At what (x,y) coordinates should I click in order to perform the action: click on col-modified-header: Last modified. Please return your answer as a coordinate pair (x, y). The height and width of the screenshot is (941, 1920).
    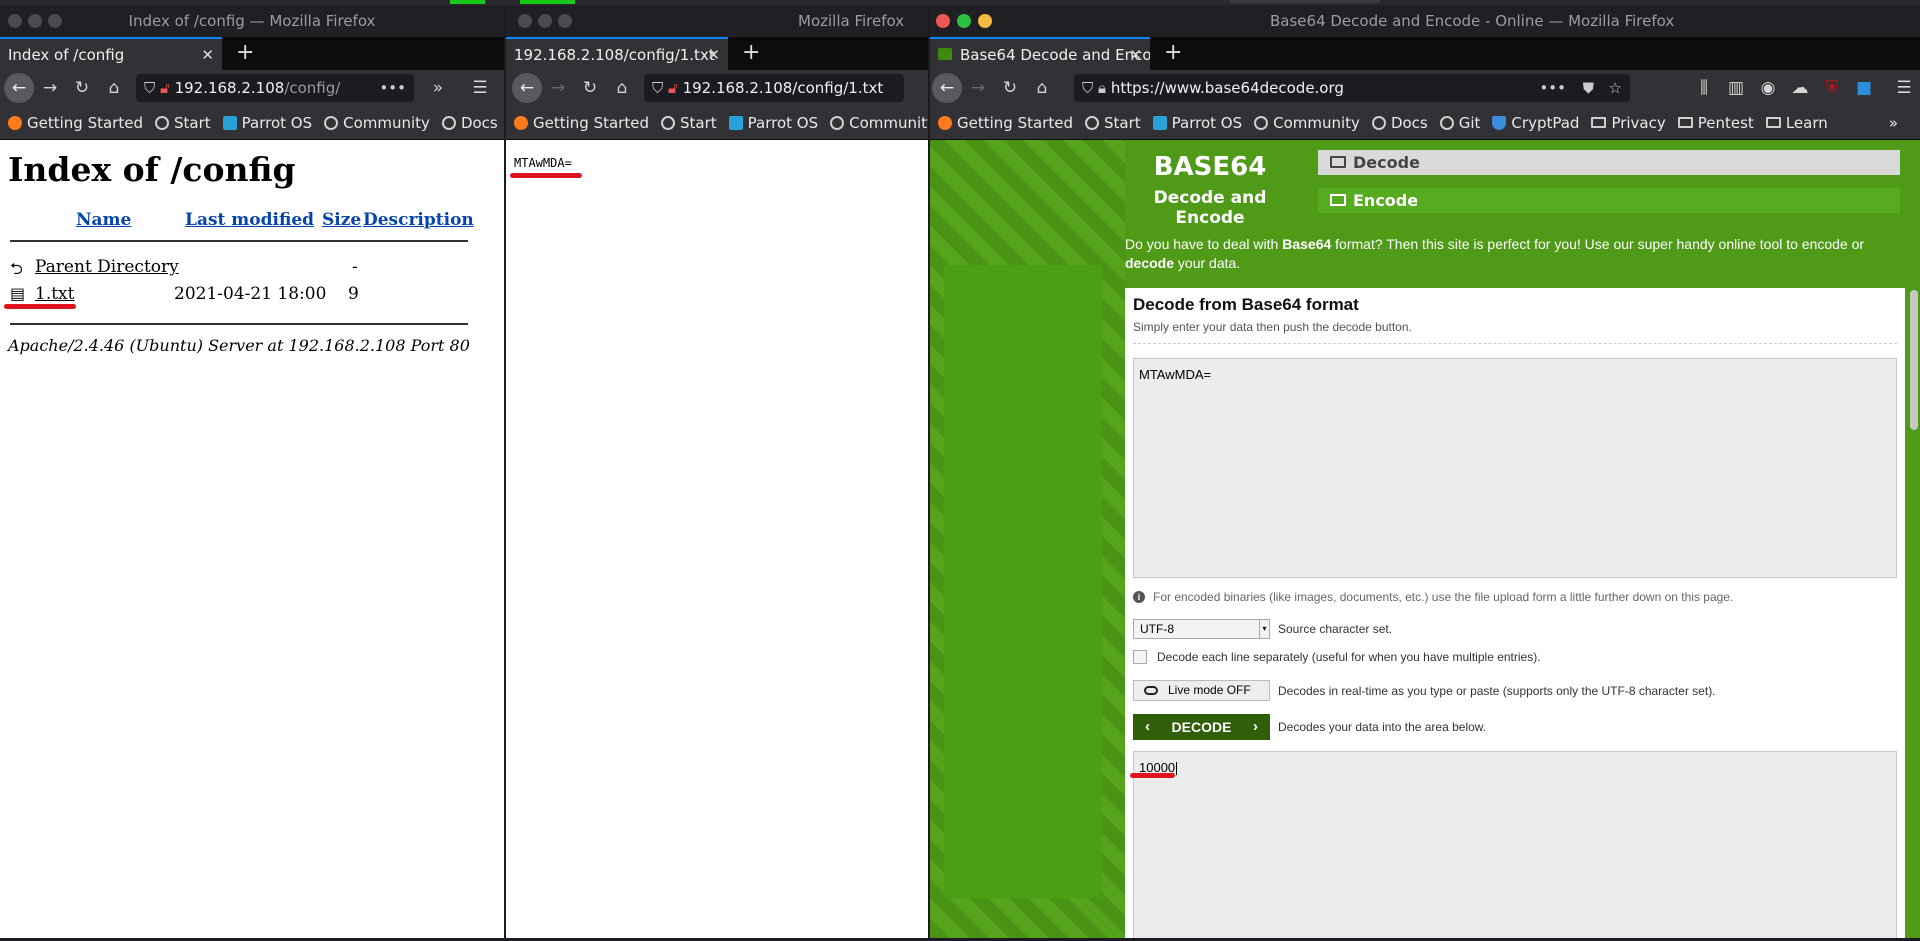
    Looking at the image, I should click on (249, 220).